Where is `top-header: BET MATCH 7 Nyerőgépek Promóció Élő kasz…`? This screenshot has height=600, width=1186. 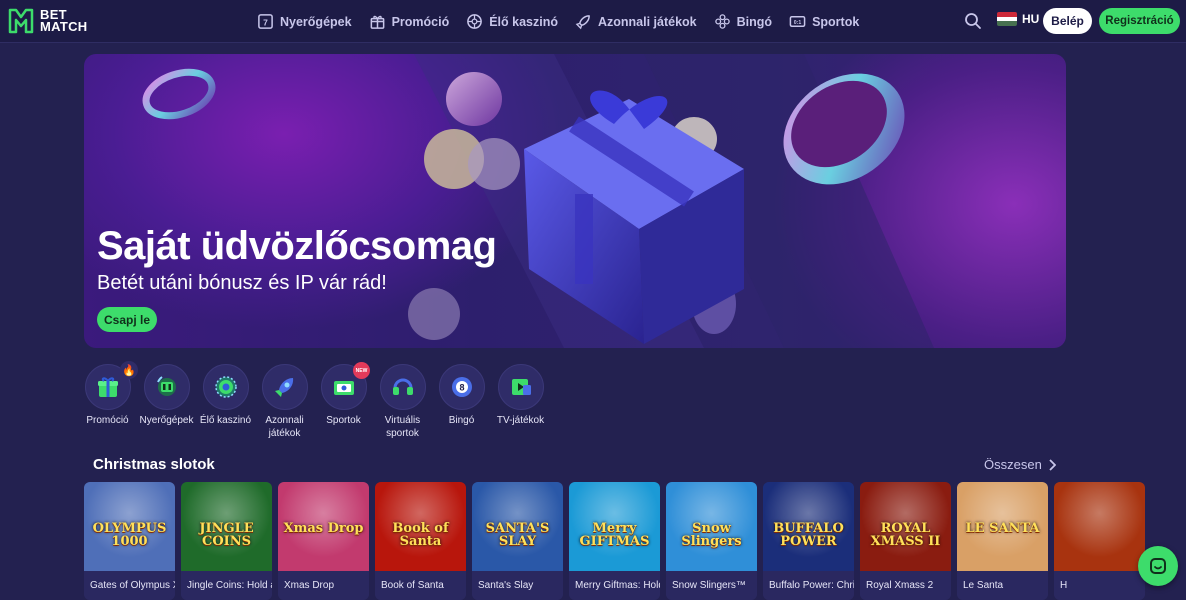
top-header: BET MATCH 7 Nyerőgépek Promóció Élő kasz… is located at coordinates (593, 21).